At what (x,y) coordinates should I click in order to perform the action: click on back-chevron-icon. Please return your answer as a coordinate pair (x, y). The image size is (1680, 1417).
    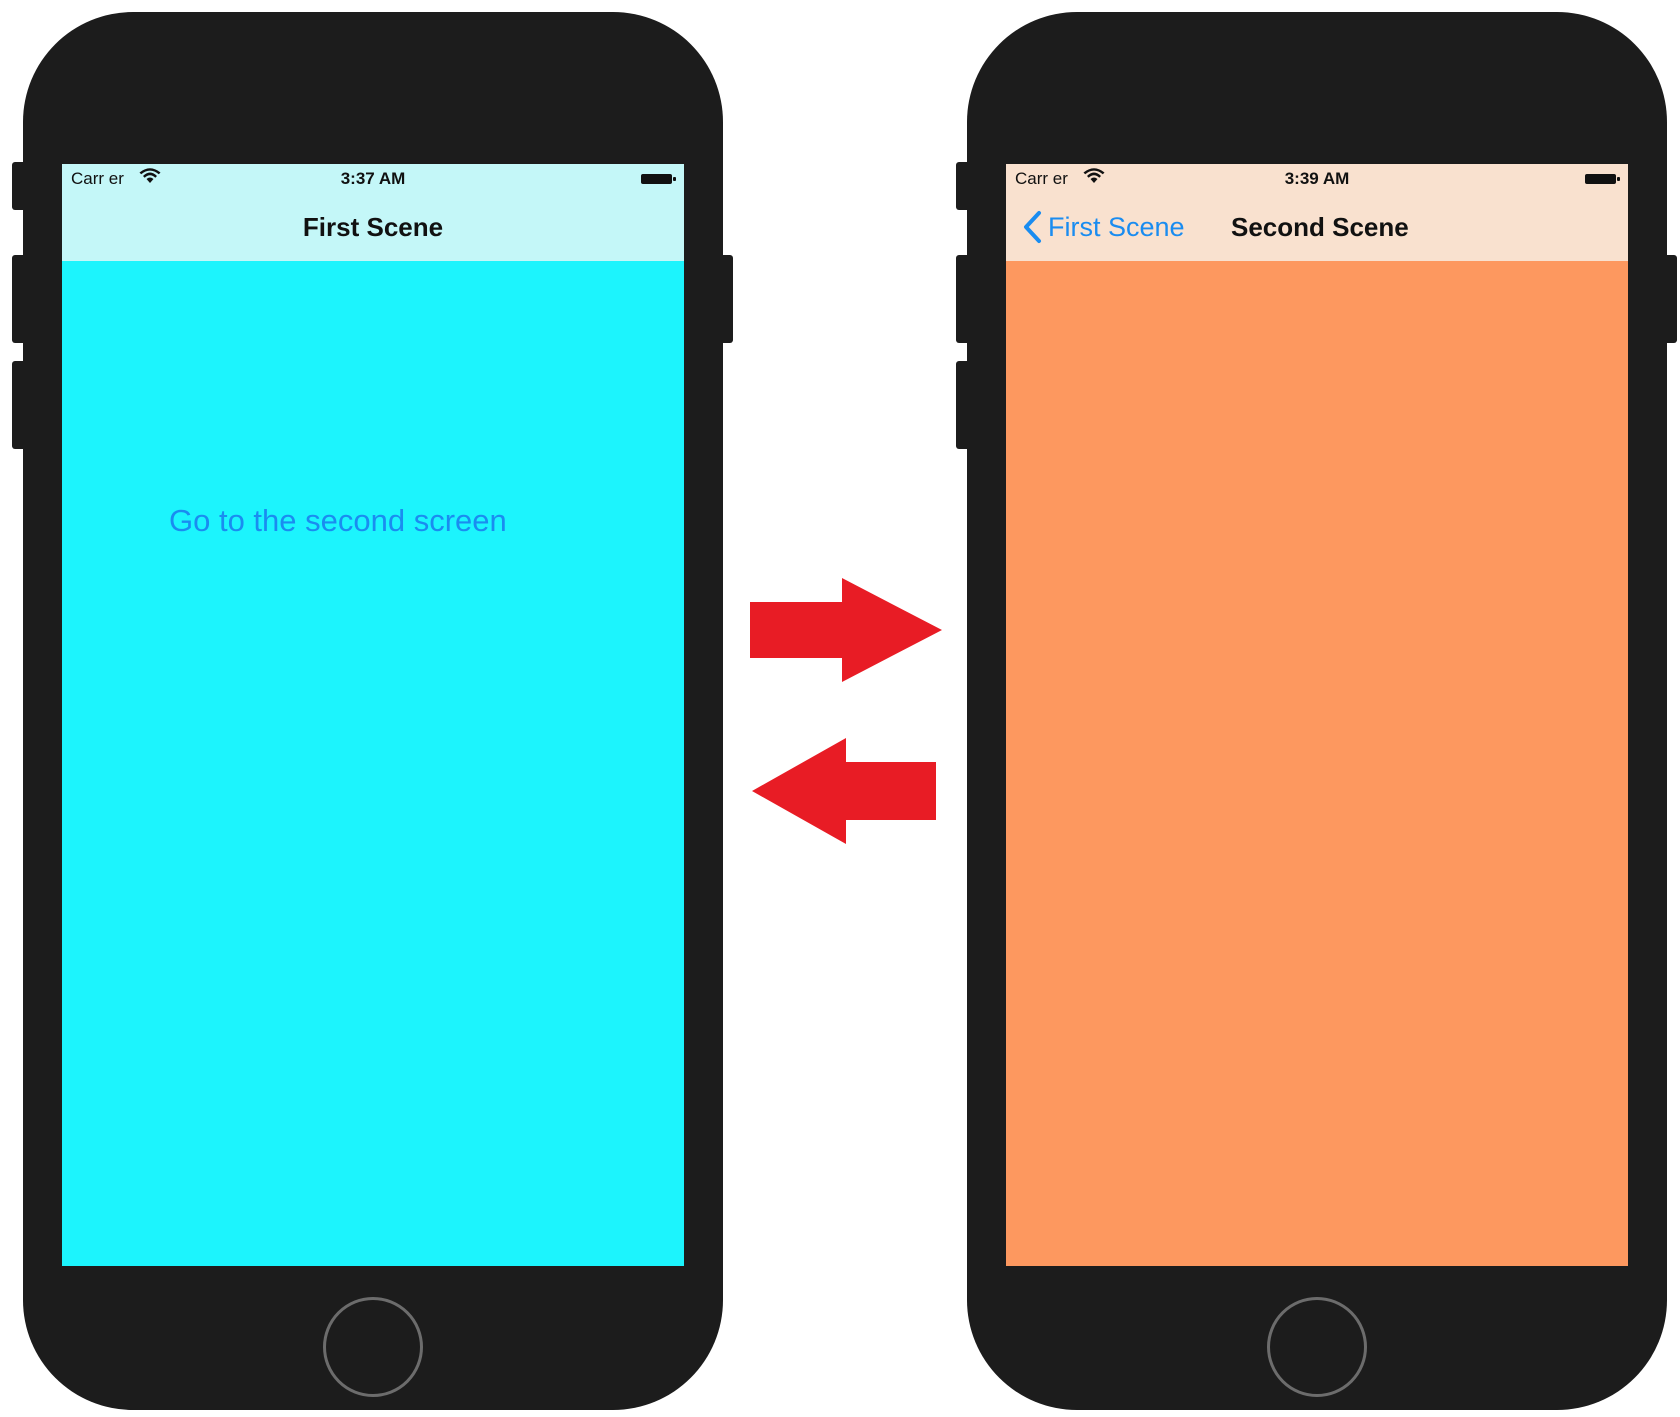
    Looking at the image, I should click on (1032, 227).